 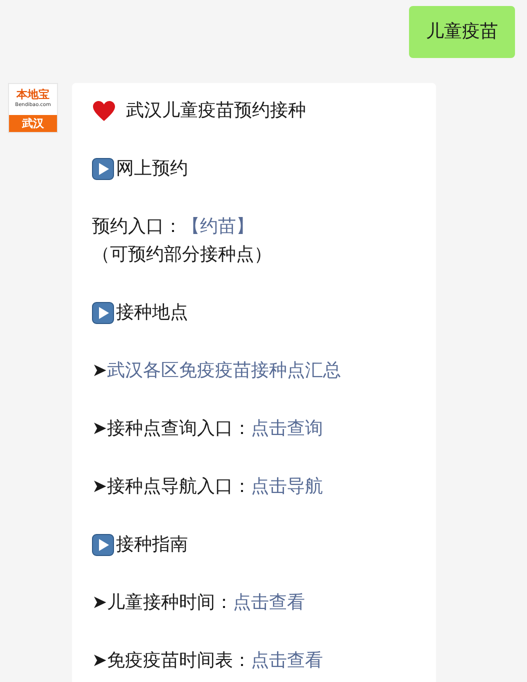 What do you see at coordinates (287, 429) in the screenshot?
I see `entry-link: 点击查询` at bounding box center [287, 429].